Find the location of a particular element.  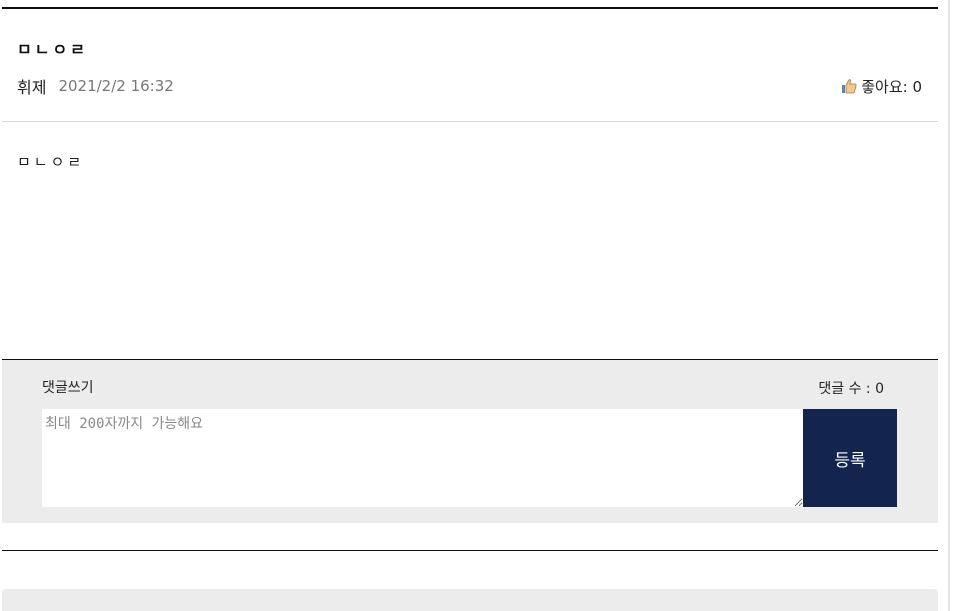

post-author: 휘제 is located at coordinates (32, 87).